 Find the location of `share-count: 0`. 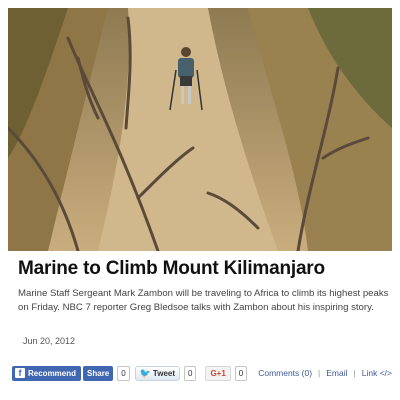

share-count: 0 is located at coordinates (123, 373).